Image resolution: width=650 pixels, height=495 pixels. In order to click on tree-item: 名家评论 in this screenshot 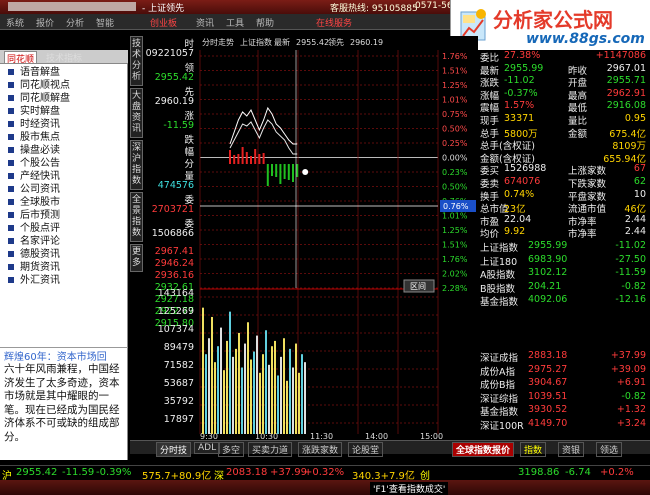, I will do `click(67, 241)`.